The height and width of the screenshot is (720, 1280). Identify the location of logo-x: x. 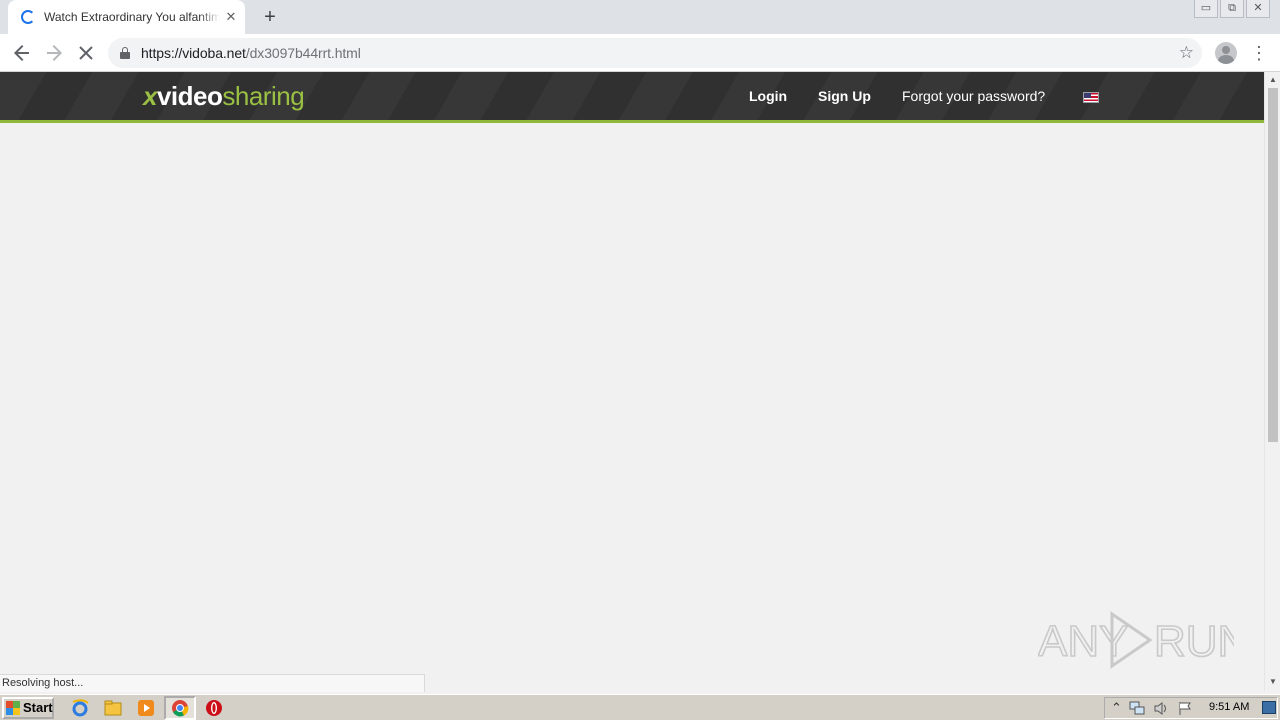
(150, 96).